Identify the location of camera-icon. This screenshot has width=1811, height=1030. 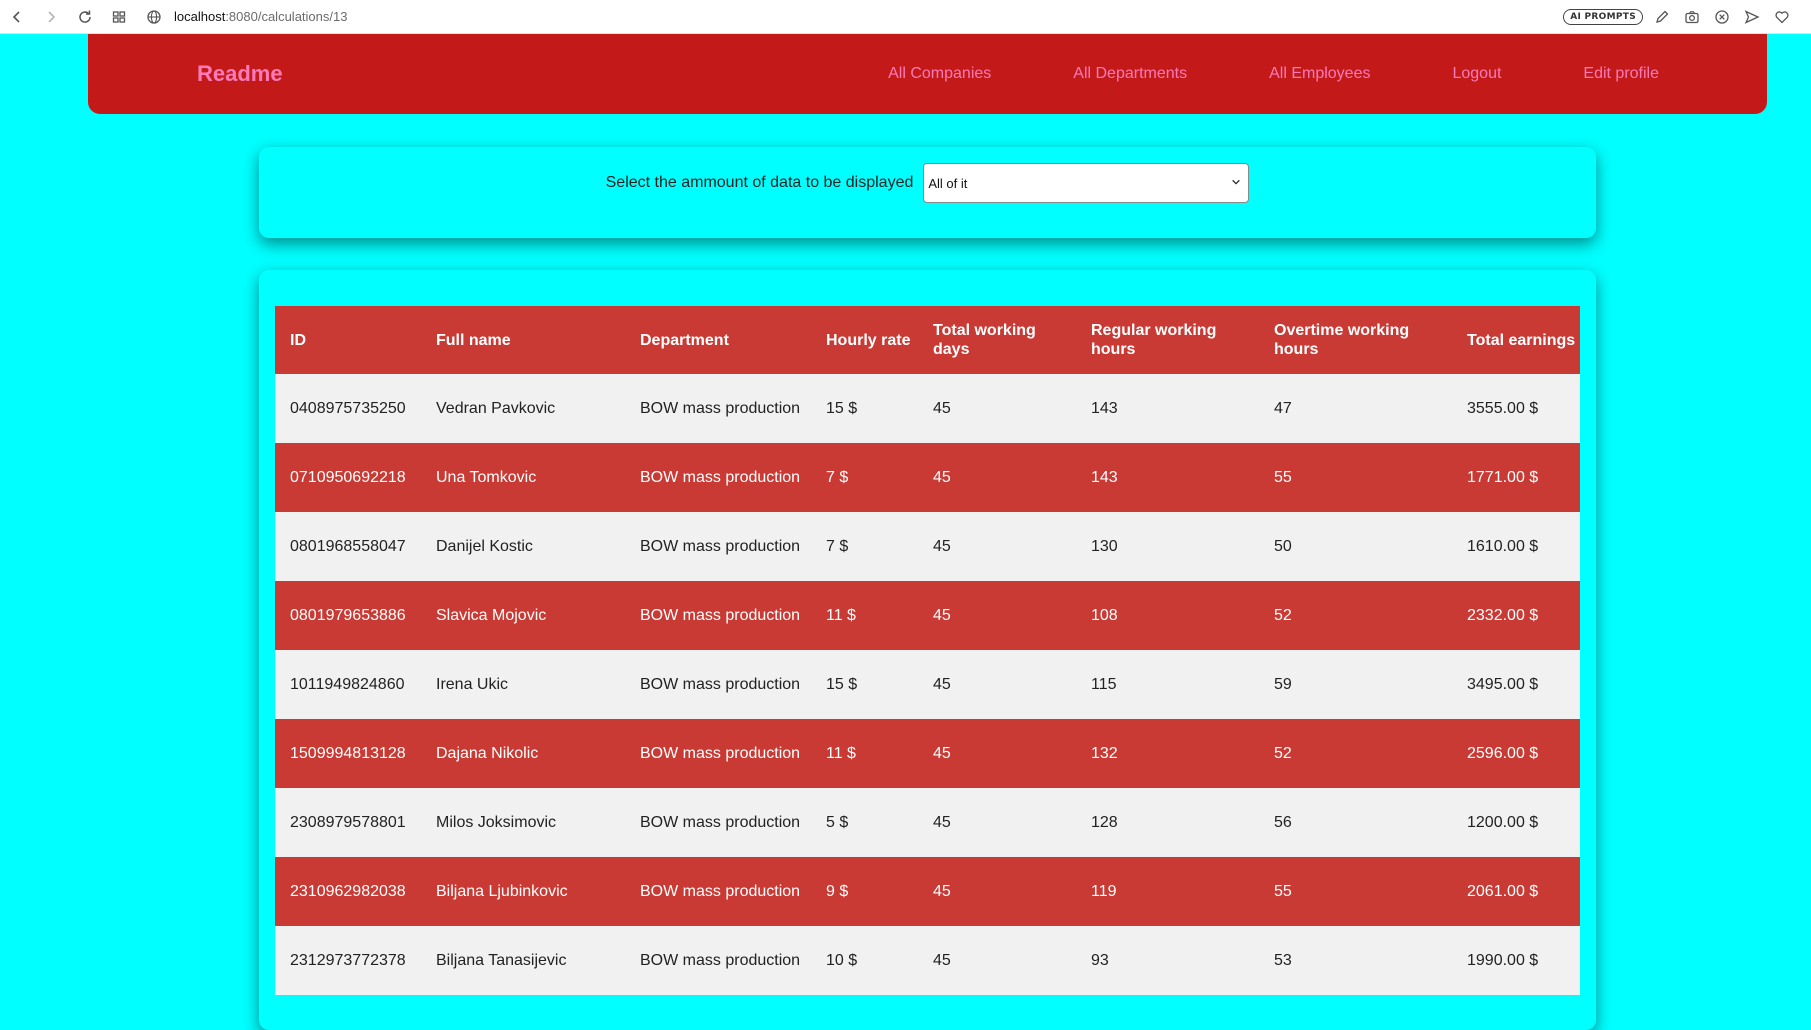
(1692, 17).